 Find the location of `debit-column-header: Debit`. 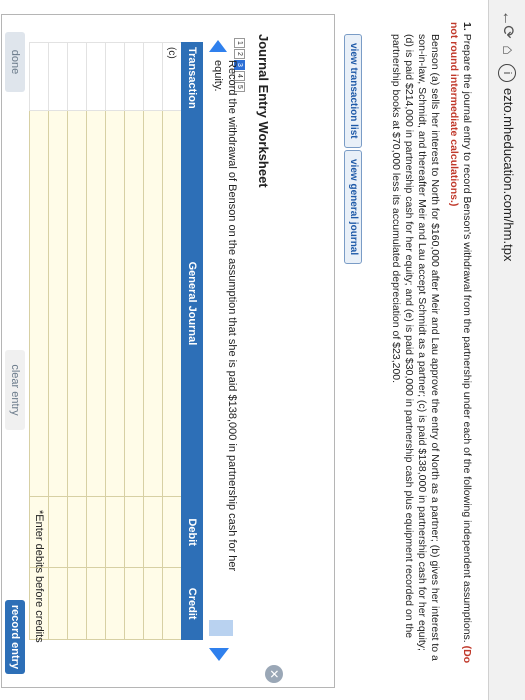

debit-column-header: Debit is located at coordinates (192, 532).